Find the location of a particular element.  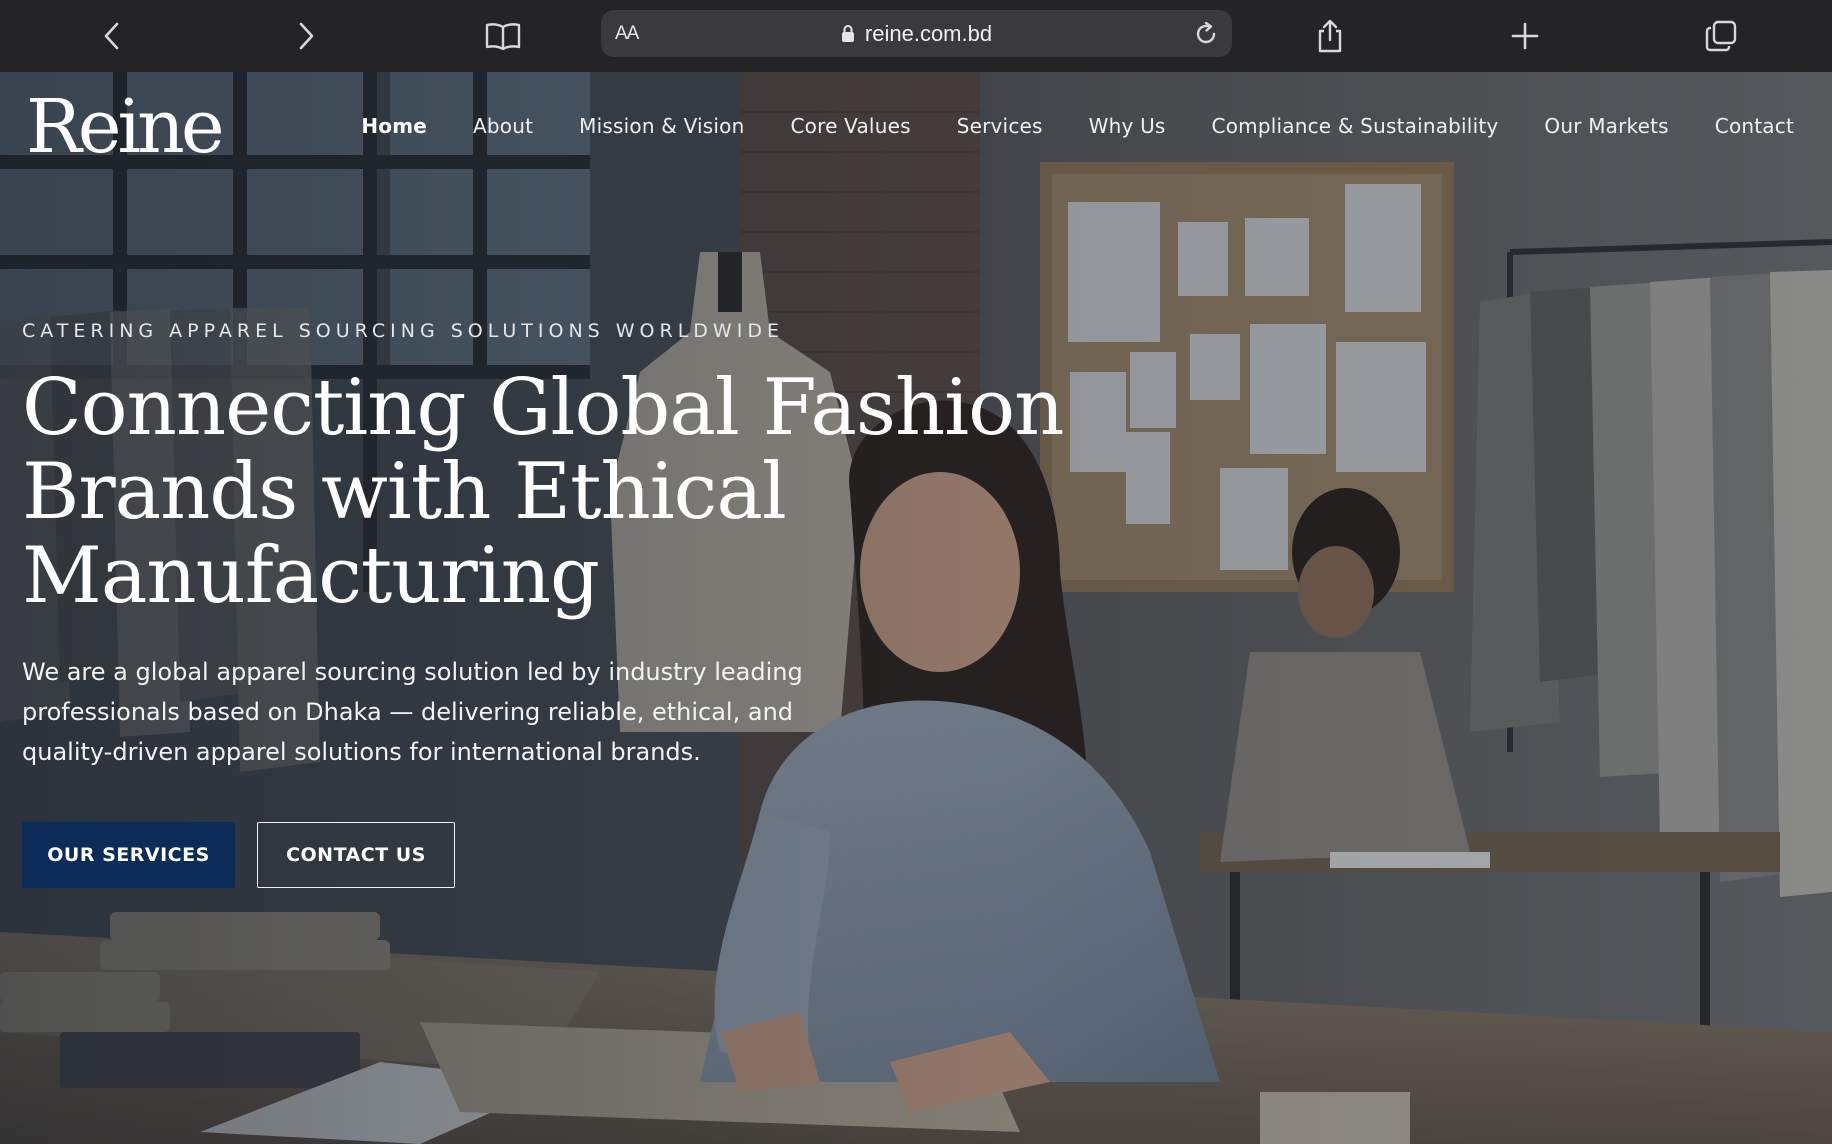

share-icon is located at coordinates (1330, 36).